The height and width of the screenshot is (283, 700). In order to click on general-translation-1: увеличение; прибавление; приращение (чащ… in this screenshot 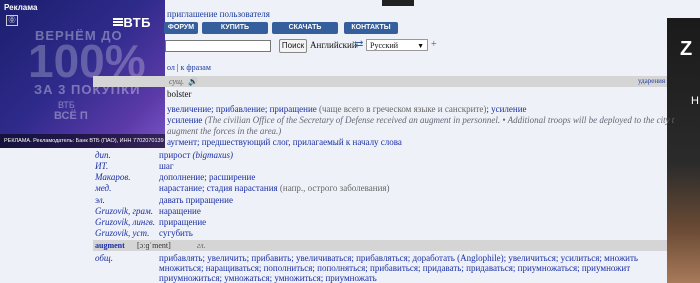, I will do `click(347, 109)`.